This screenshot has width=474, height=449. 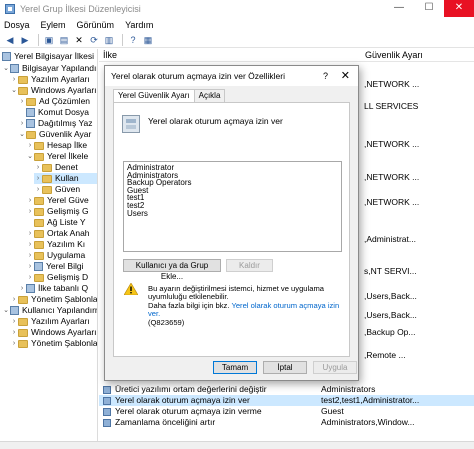 I want to click on tab-local-security-setting: Yerel Güvenlik Ayarı, so click(x=154, y=96).